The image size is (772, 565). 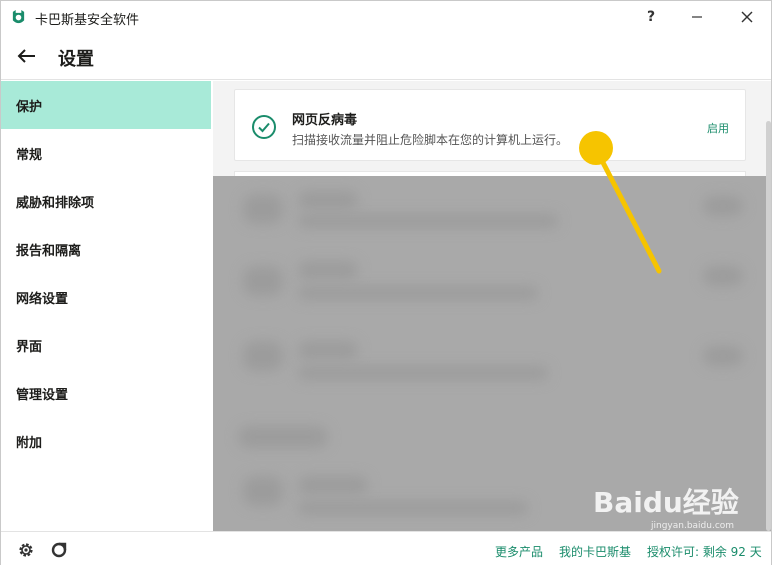 What do you see at coordinates (693, 526) in the screenshot?
I see `watermark-subtext: jingyan.baidu.com` at bounding box center [693, 526].